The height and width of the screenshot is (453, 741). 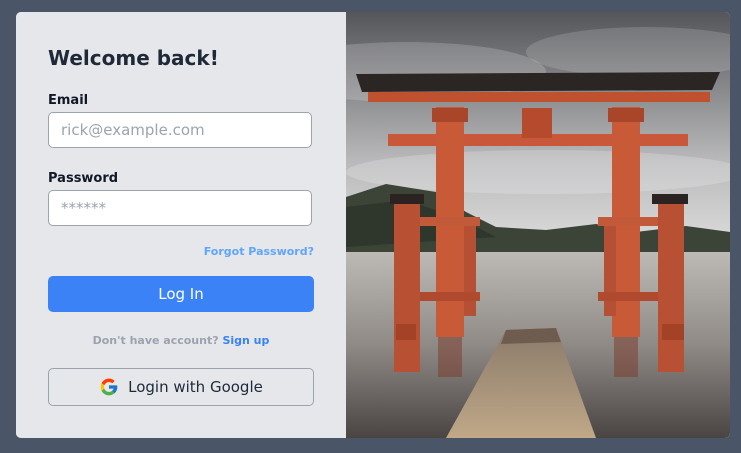 What do you see at coordinates (133, 58) in the screenshot?
I see `page-title: Welcome back!` at bounding box center [133, 58].